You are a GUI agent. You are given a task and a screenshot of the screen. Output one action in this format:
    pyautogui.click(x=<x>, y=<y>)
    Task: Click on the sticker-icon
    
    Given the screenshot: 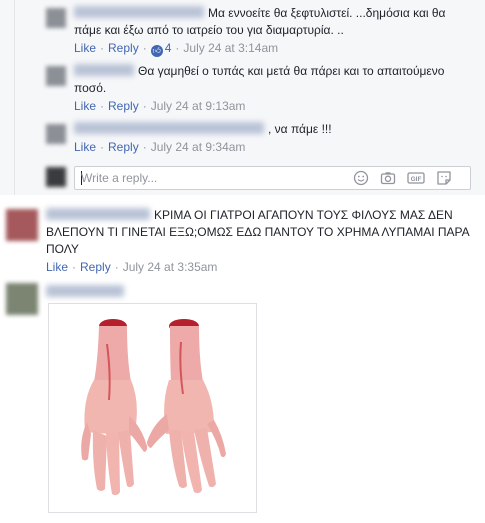 What is the action you would take?
    pyautogui.click(x=444, y=178)
    